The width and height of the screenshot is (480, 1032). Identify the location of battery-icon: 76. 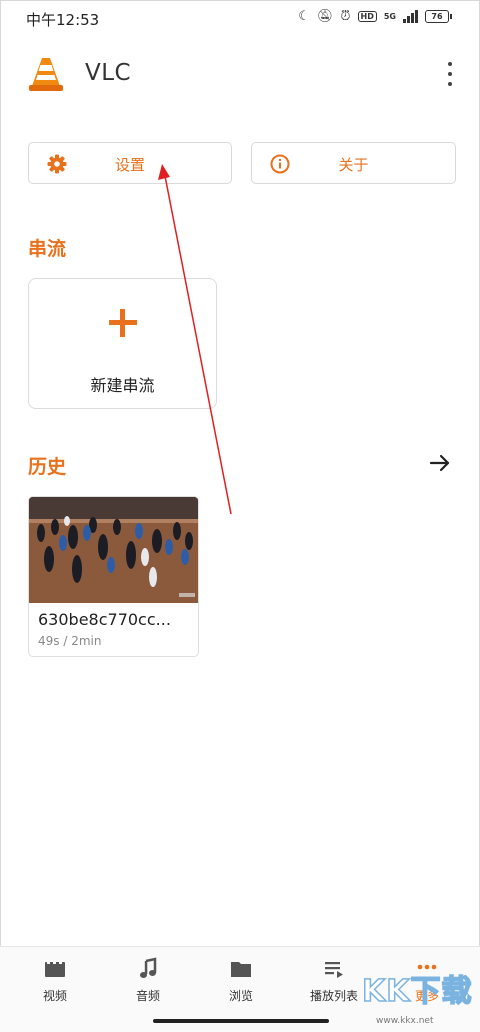
(438, 16).